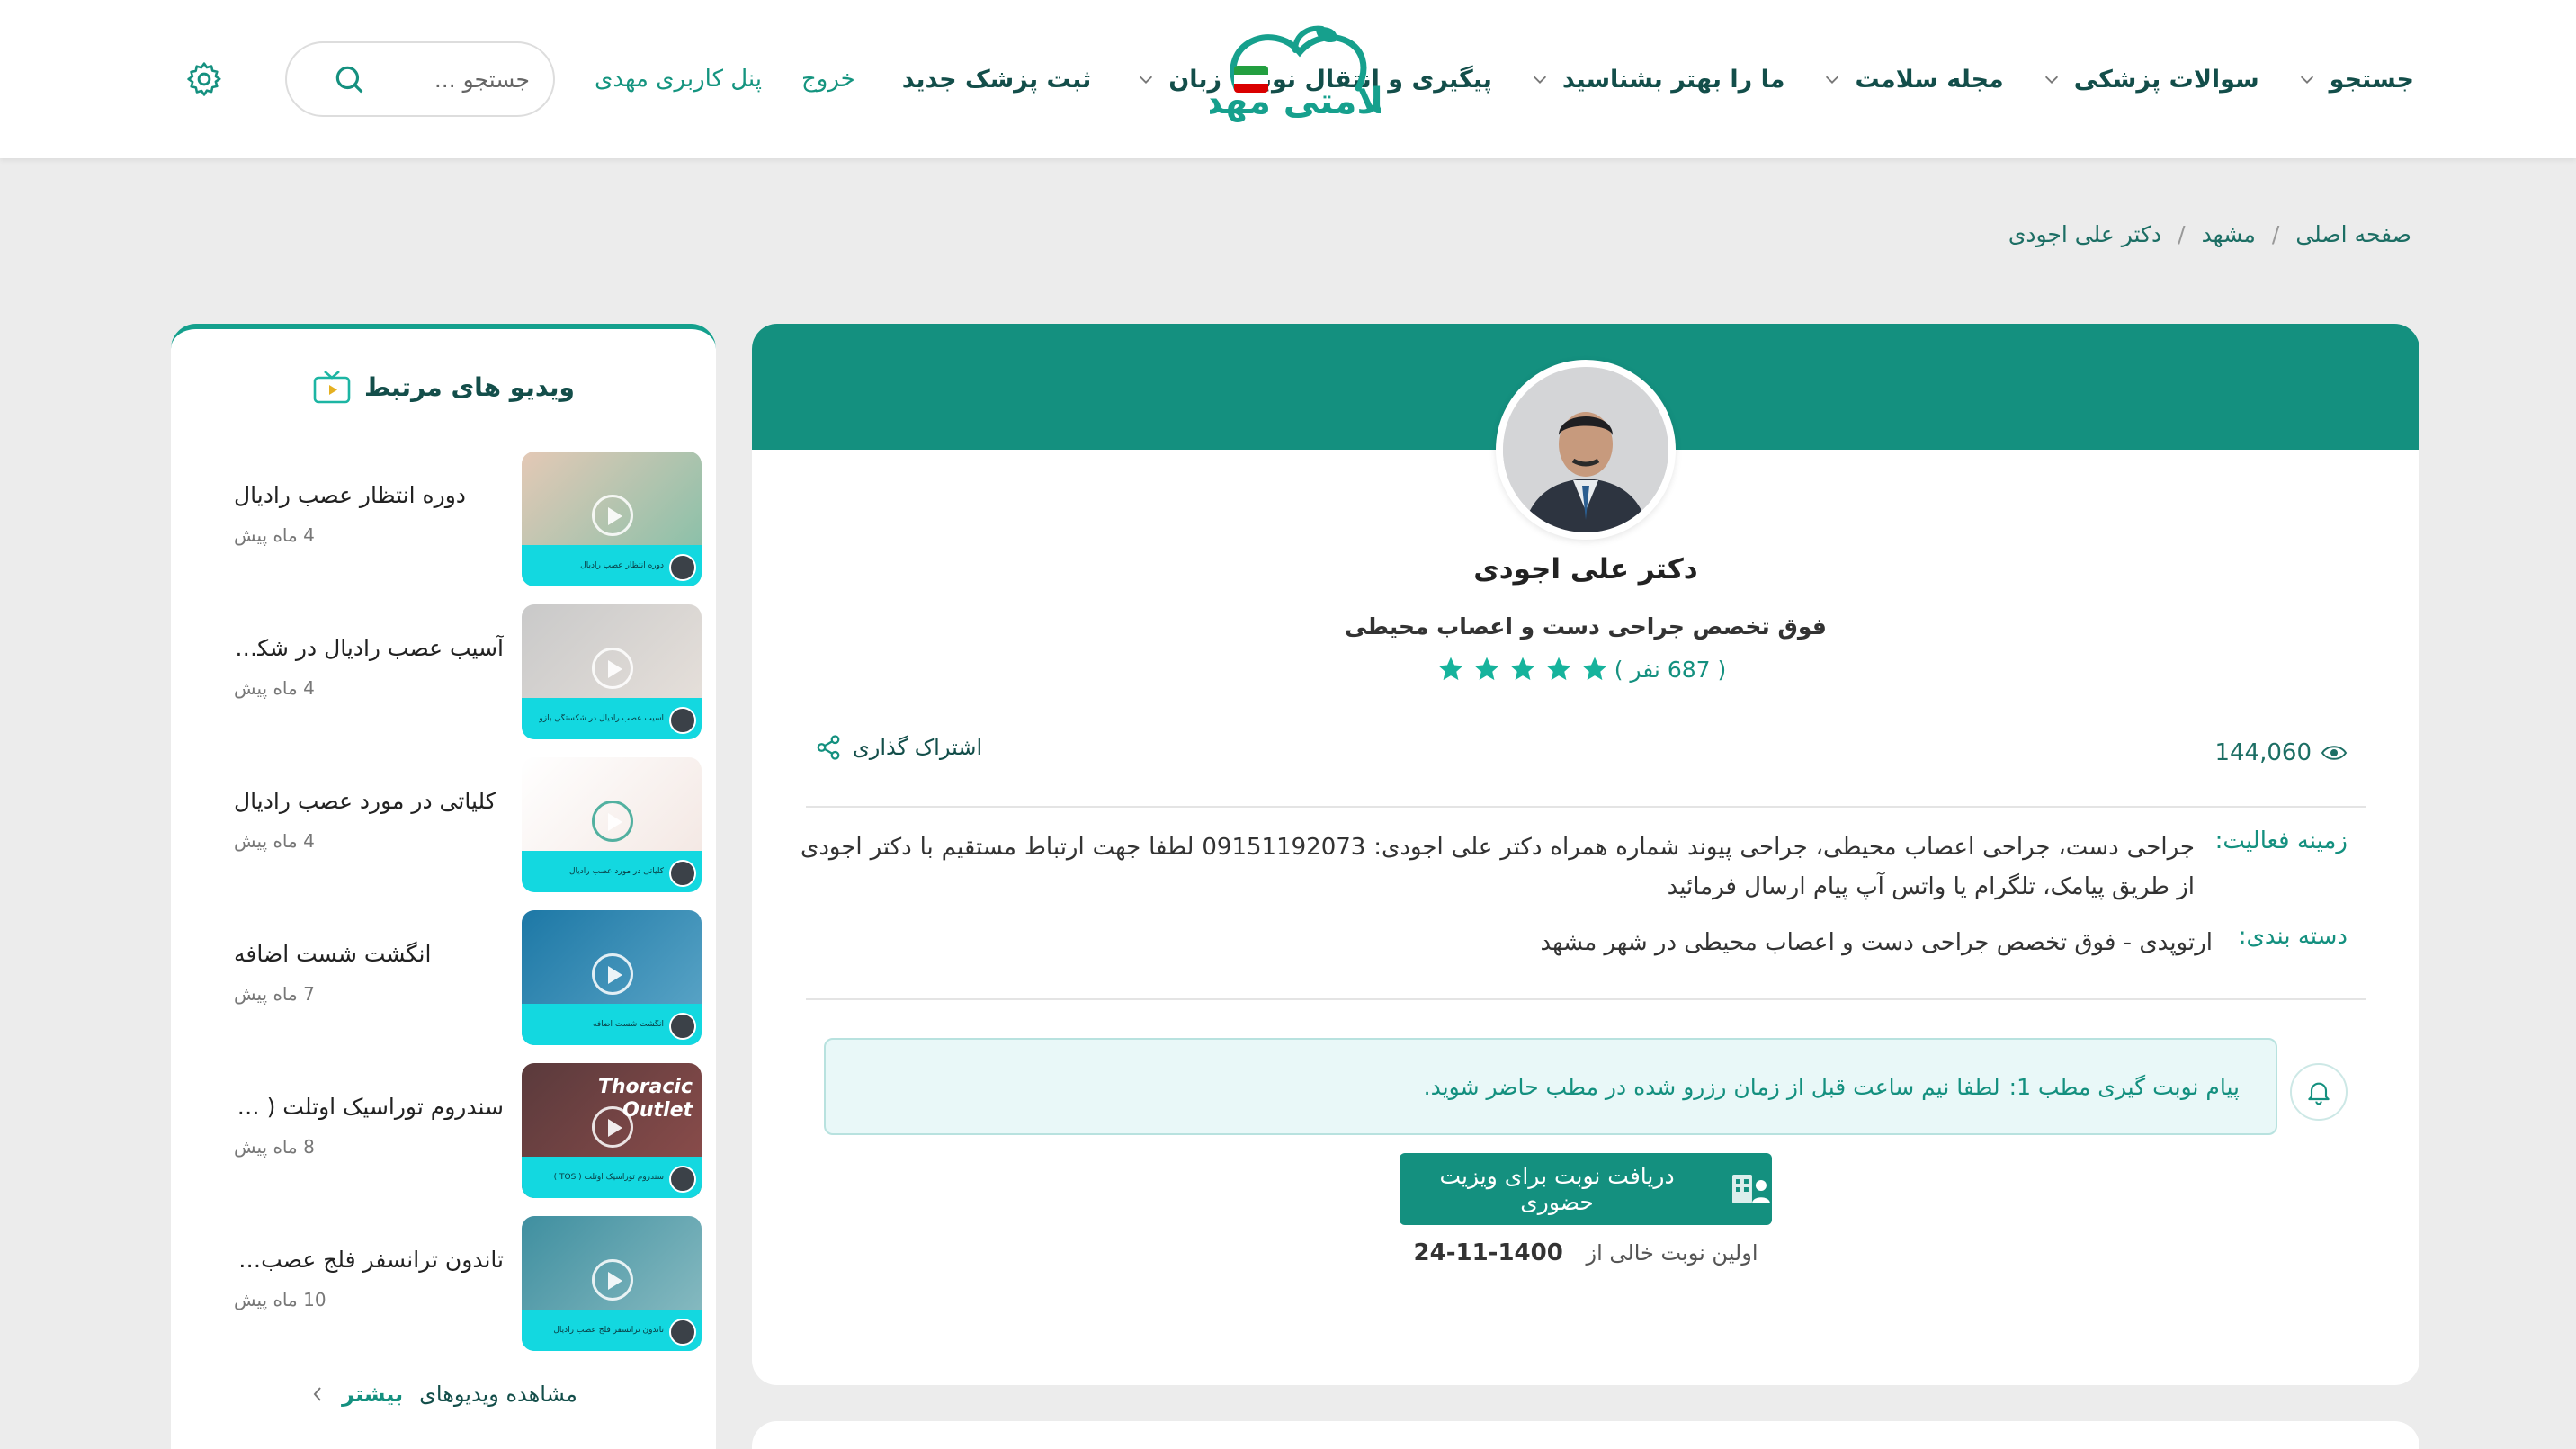 This screenshot has height=1449, width=2576. Describe the element at coordinates (498, 1394) in the screenshot. I see `more-videos-prefix: مشاهده ویدیوهای` at that location.